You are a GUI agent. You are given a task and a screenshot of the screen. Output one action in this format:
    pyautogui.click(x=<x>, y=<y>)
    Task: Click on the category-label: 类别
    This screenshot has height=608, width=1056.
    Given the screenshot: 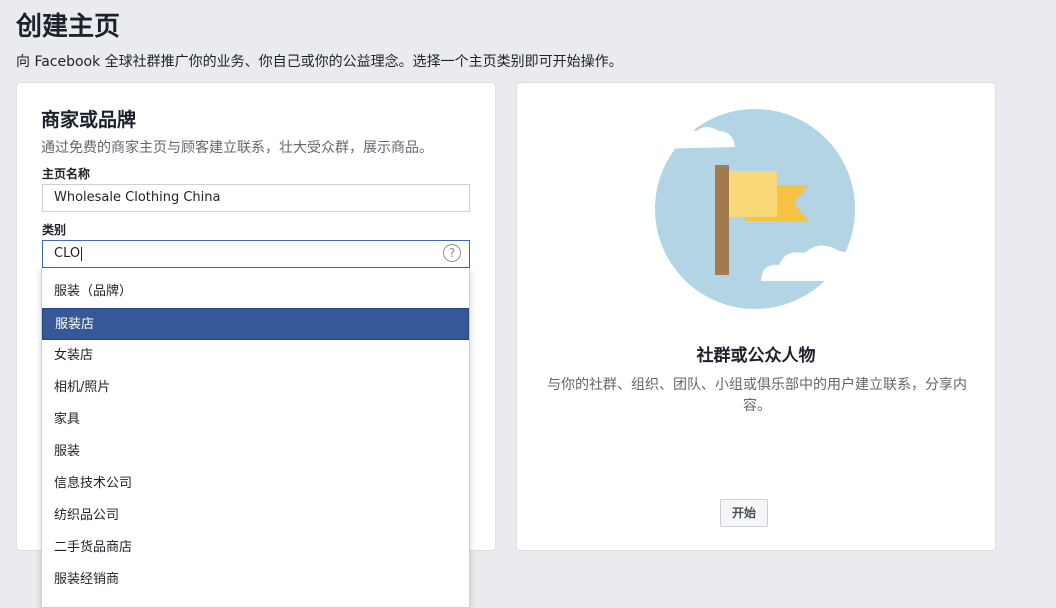 What is the action you would take?
    pyautogui.click(x=54, y=230)
    